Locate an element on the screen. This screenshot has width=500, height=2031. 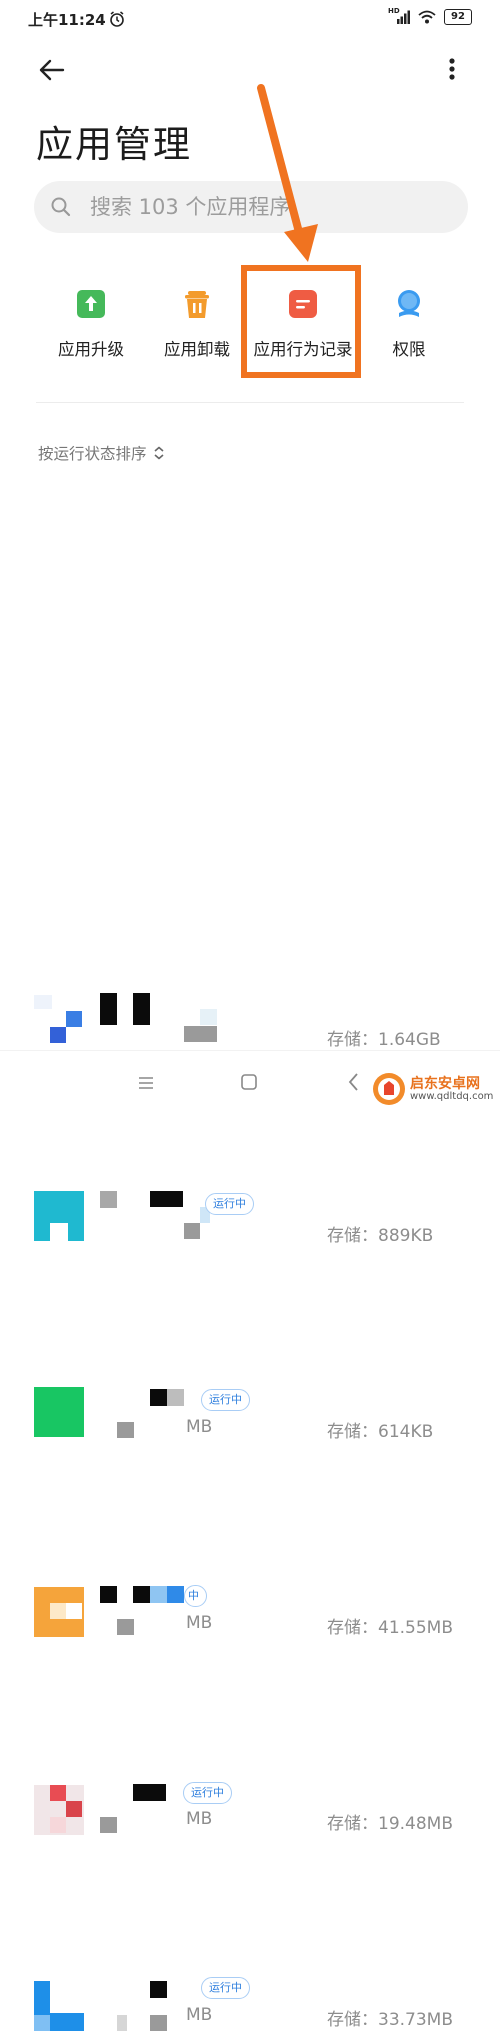
storage-size: 存储：33.73MB is located at coordinates (390, 2020).